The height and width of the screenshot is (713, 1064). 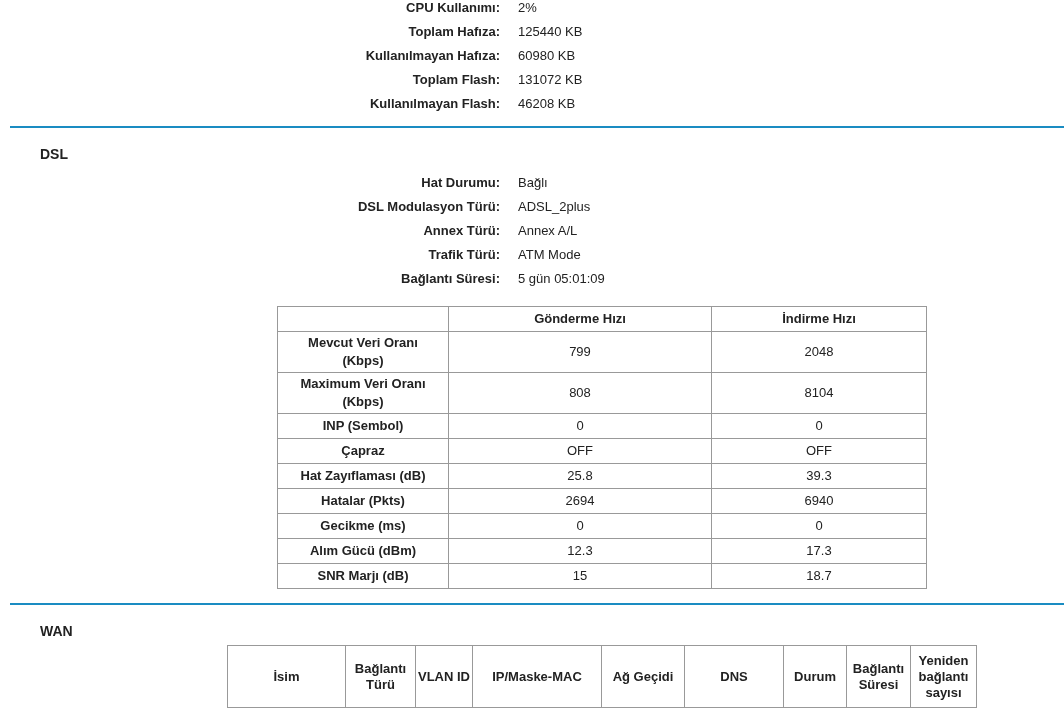 What do you see at coordinates (819, 352) in the screenshot?
I see `table-cell: 2048` at bounding box center [819, 352].